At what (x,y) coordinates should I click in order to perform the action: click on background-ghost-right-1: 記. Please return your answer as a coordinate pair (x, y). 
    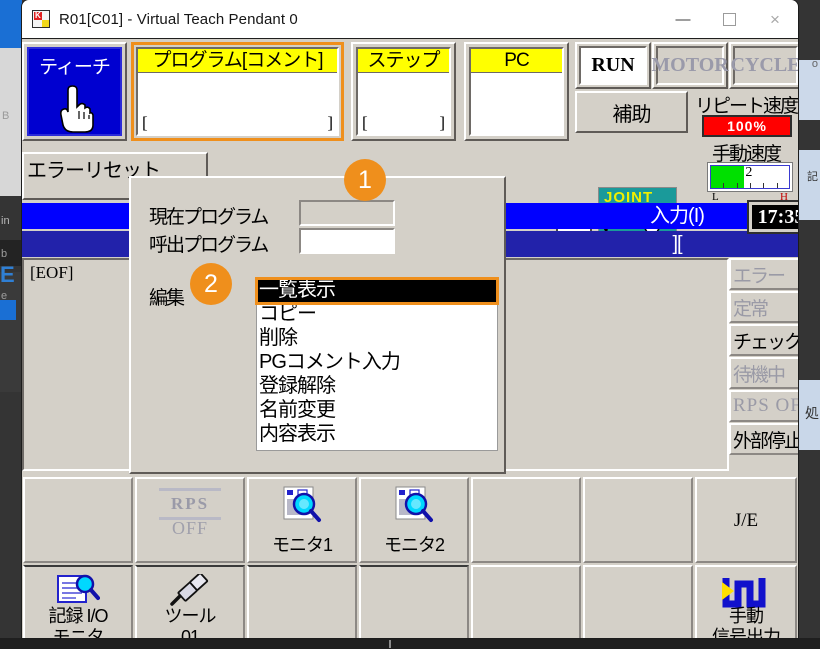
    Looking at the image, I should click on (812, 177).